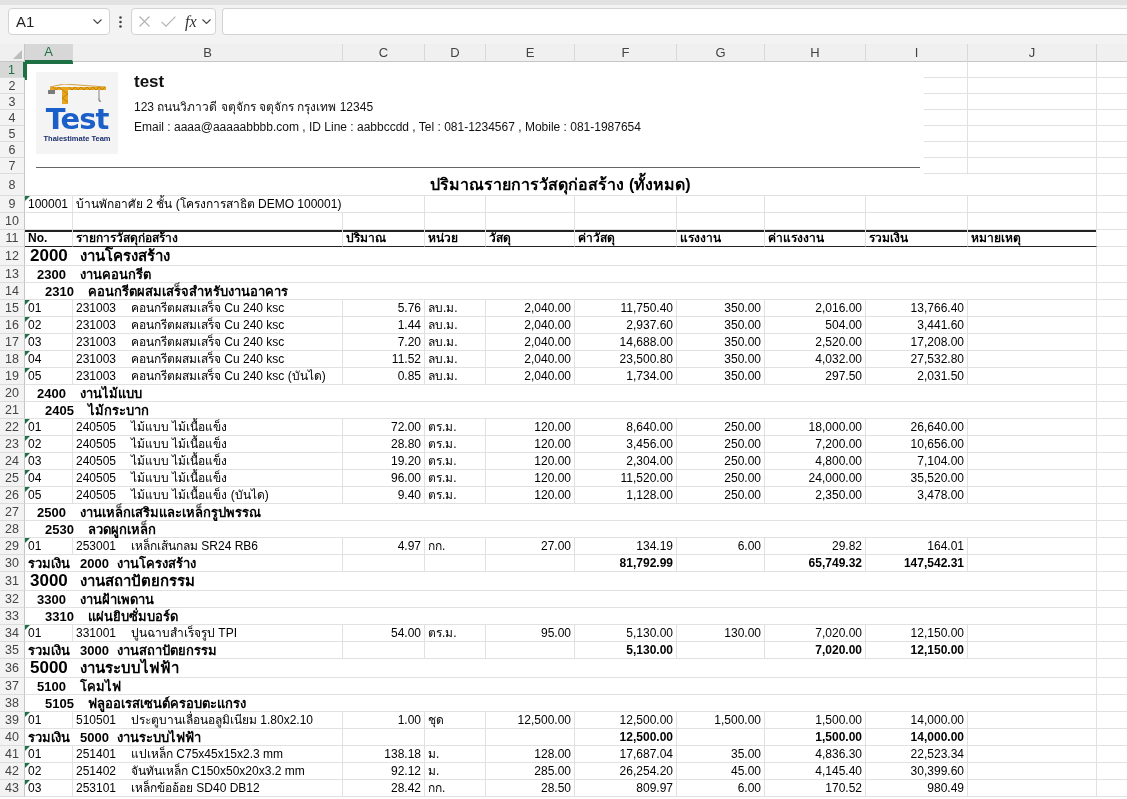 Image resolution: width=1127 pixels, height=799 pixels. Describe the element at coordinates (12, 70) in the screenshot. I see `row-header: 1` at that location.